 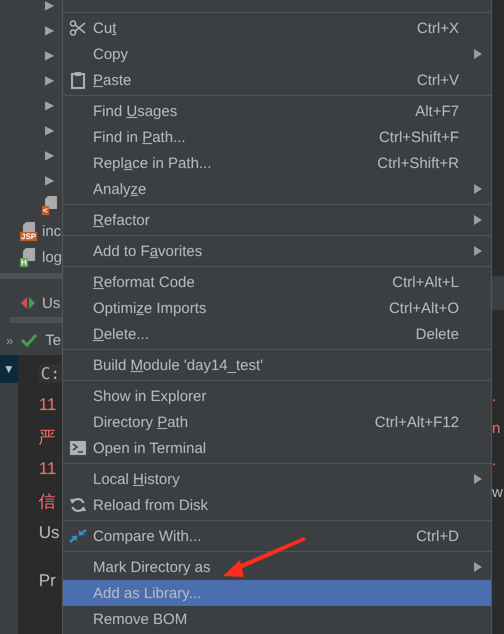 I want to click on console-text: Us, so click(x=49, y=533).